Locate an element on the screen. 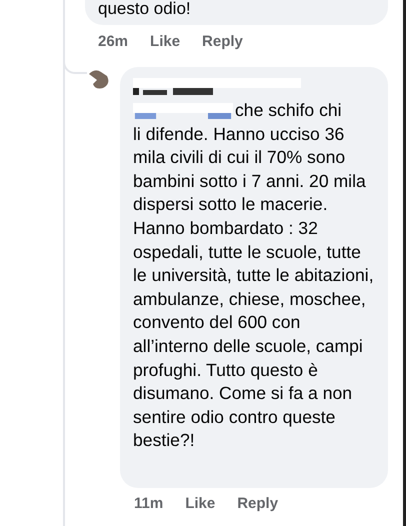 This screenshot has height=526, width=406. comment-text: questo odio! is located at coordinates (144, 10).